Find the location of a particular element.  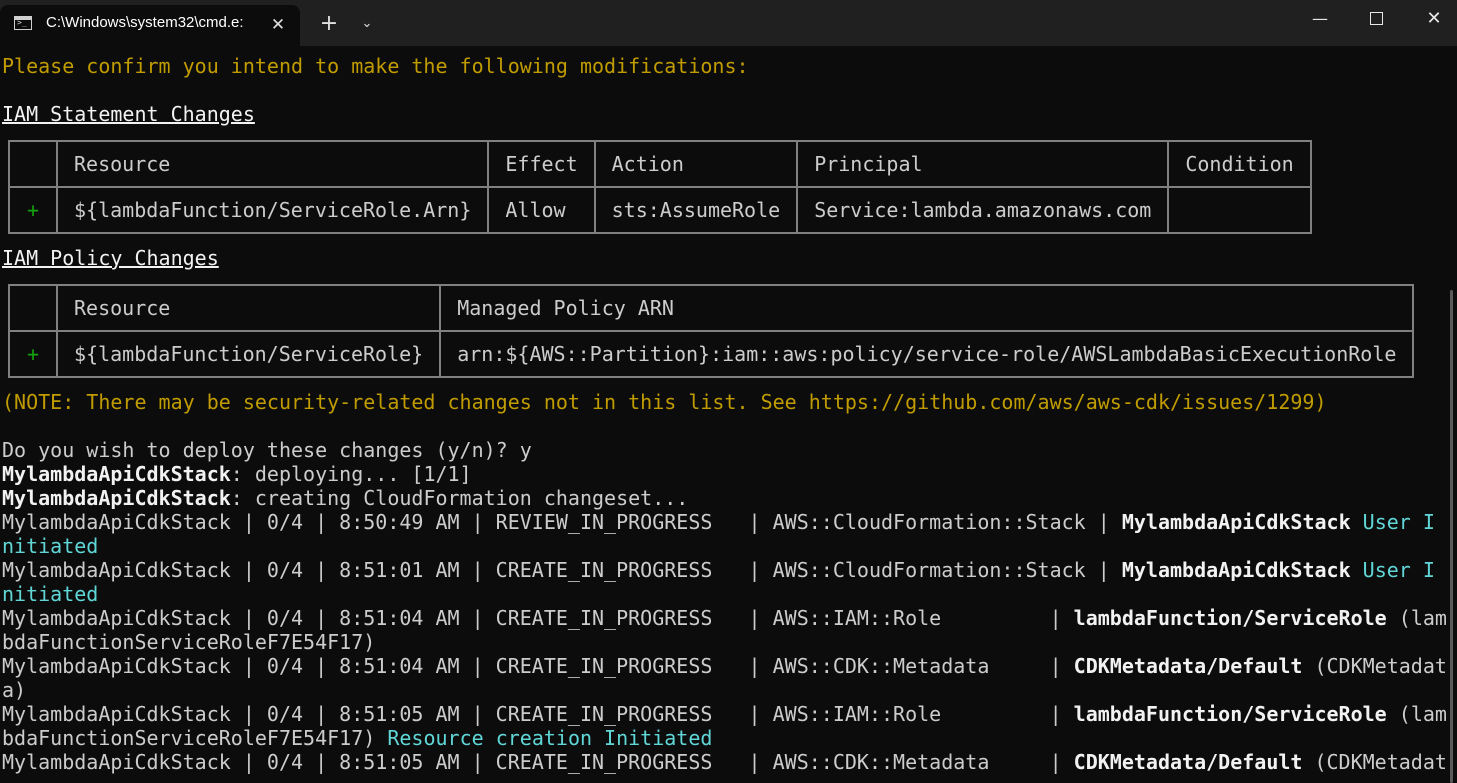

close-window-button: ✕ is located at coordinates (1433, 19).